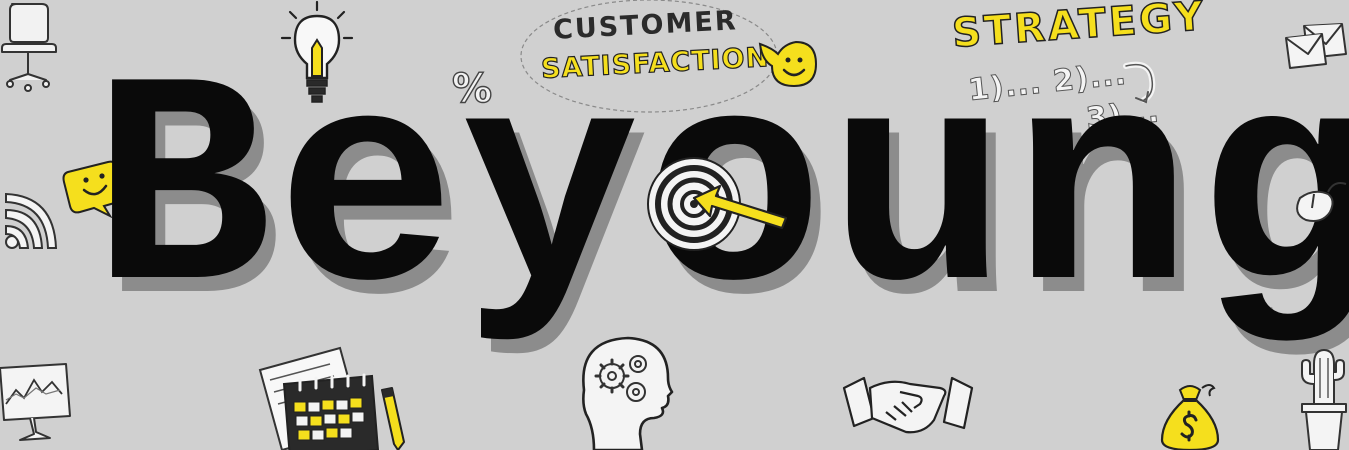 The image size is (1349, 450). What do you see at coordinates (740, 207) in the screenshot?
I see `arrow-icon` at bounding box center [740, 207].